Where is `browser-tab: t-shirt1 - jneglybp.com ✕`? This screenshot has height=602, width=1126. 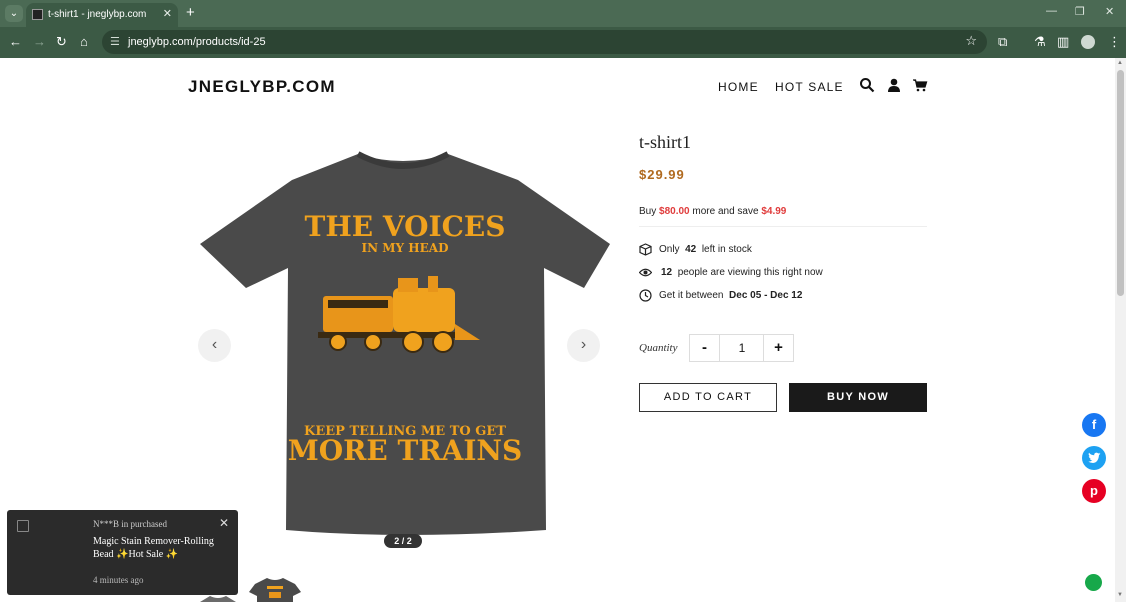 browser-tab: t-shirt1 - jneglybp.com ✕ is located at coordinates (102, 15).